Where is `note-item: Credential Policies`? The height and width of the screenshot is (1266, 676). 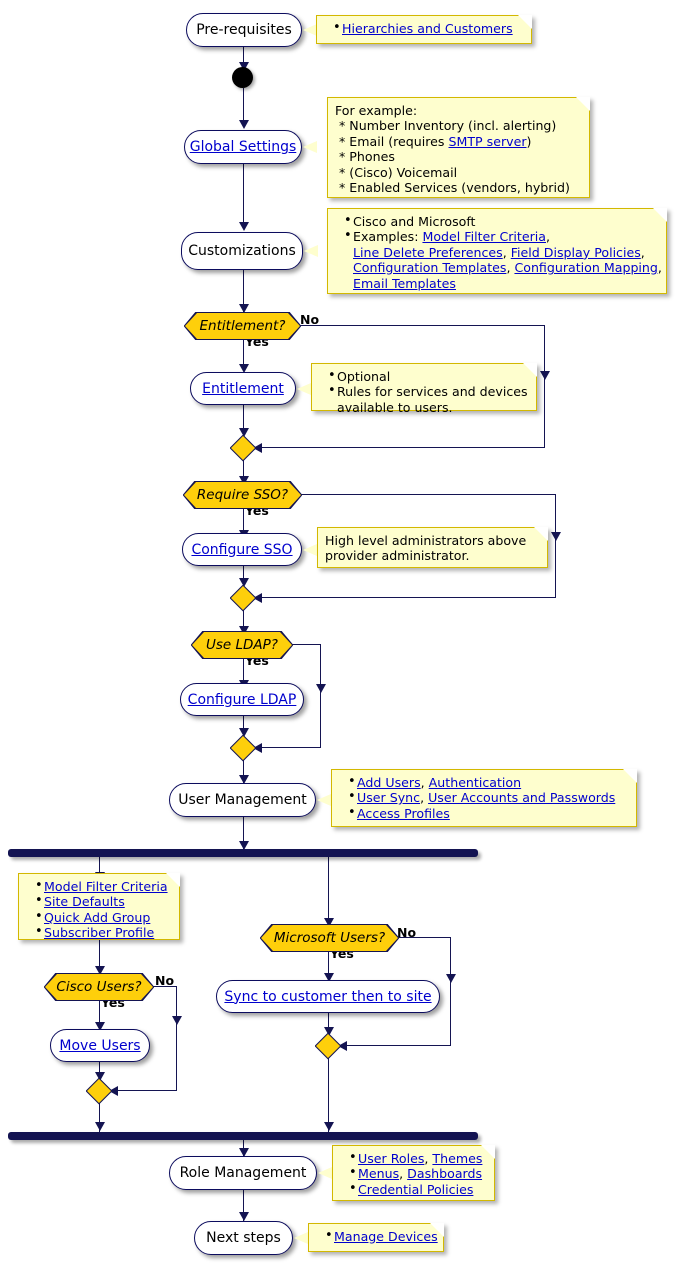
note-item: Credential Policies is located at coordinates (417, 1189).